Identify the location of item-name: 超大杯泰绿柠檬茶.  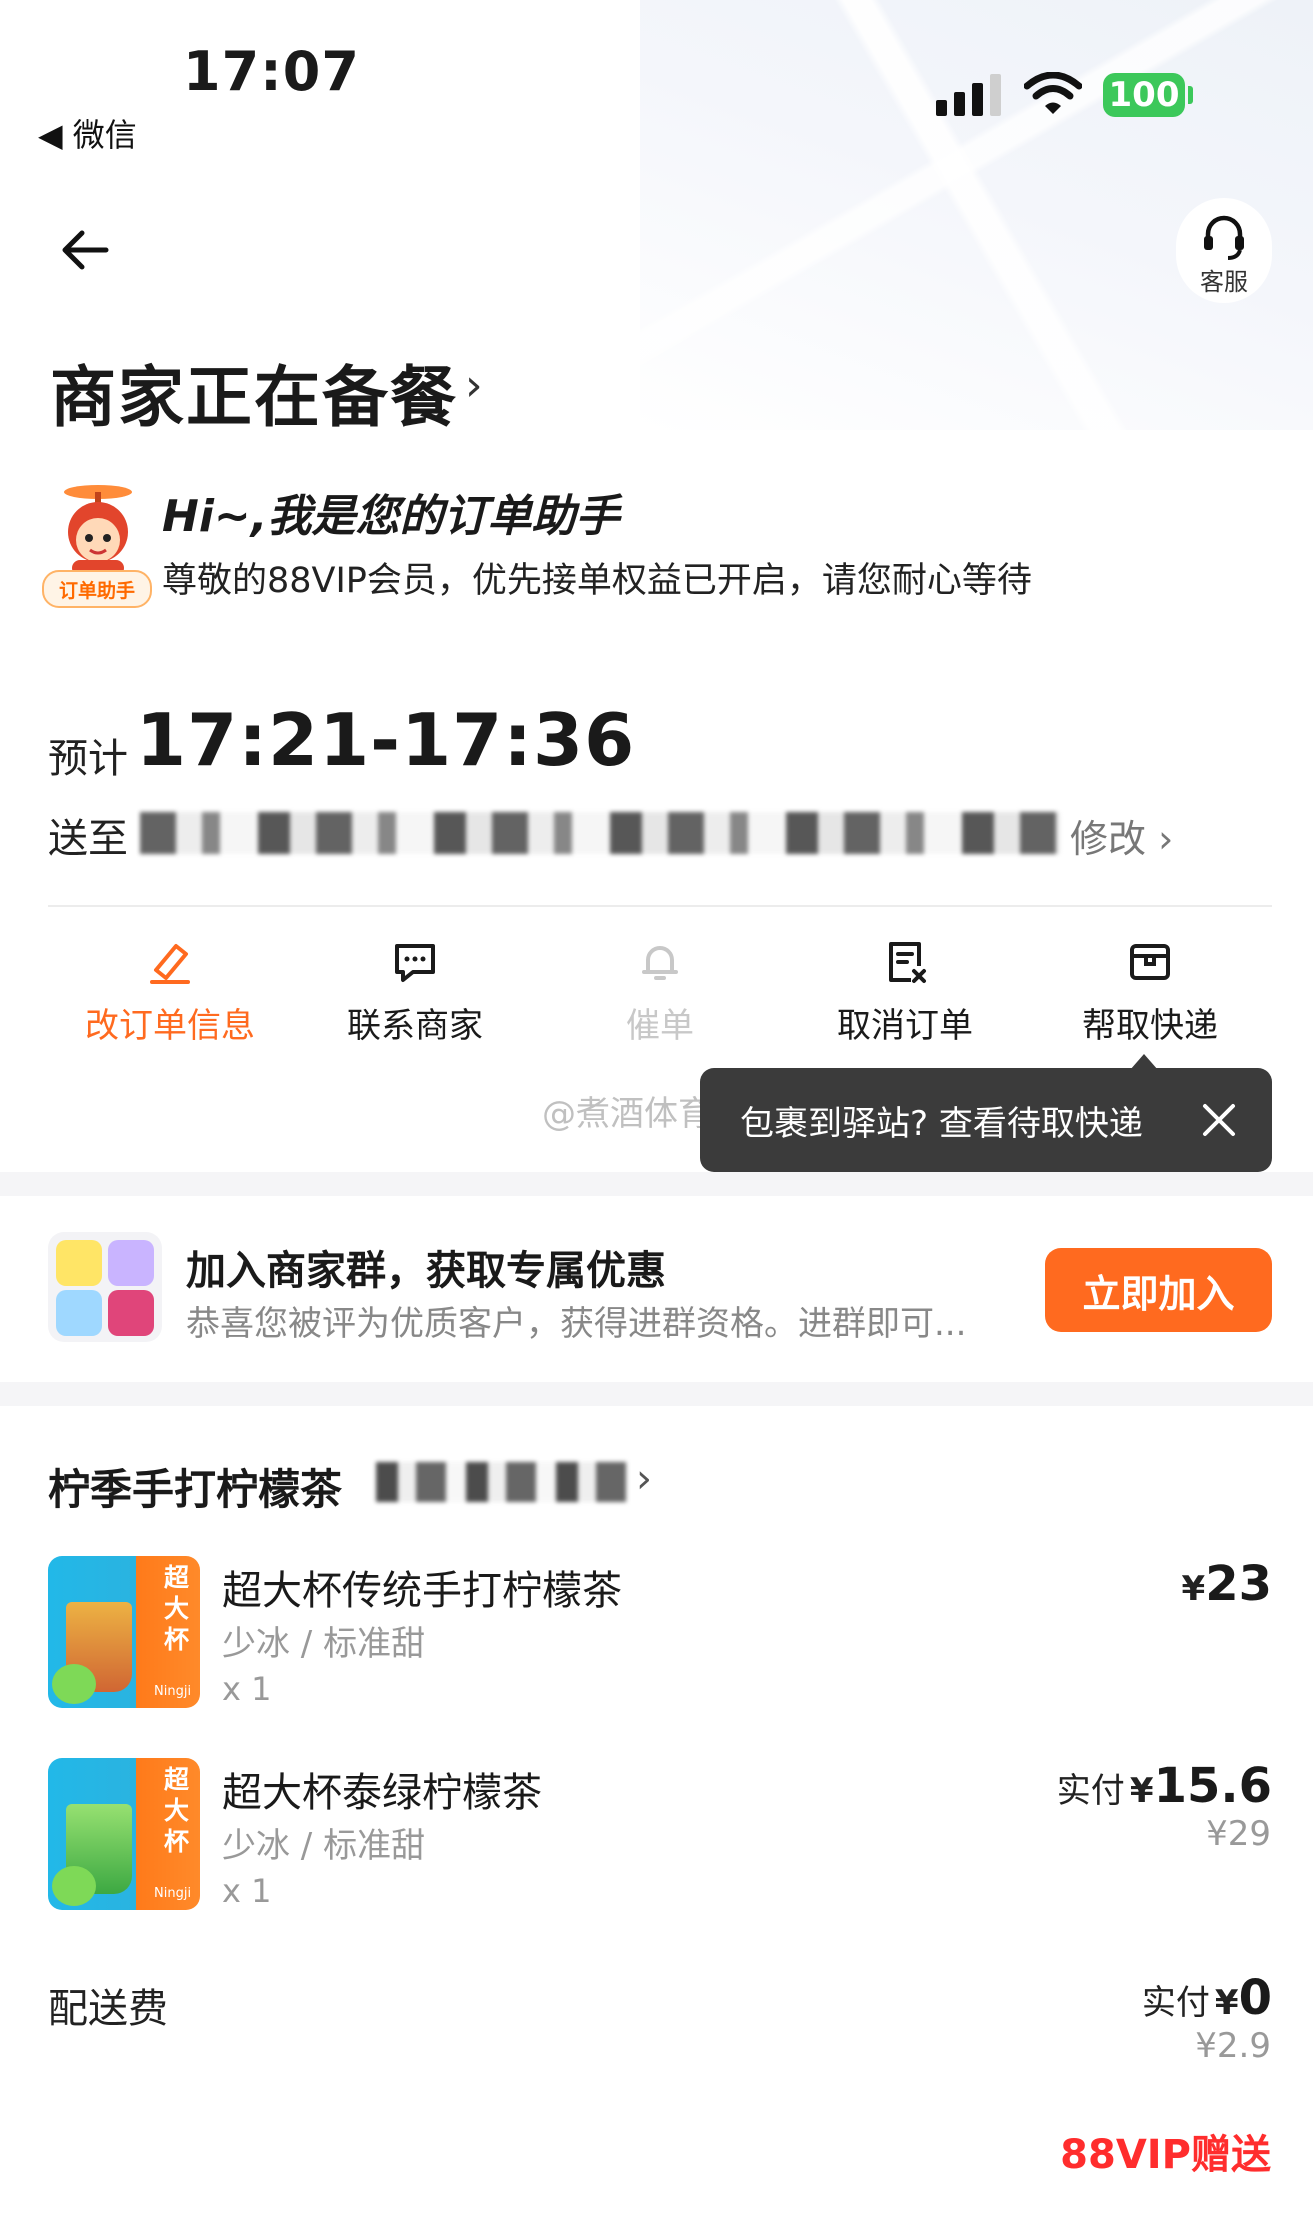
(382, 1793).